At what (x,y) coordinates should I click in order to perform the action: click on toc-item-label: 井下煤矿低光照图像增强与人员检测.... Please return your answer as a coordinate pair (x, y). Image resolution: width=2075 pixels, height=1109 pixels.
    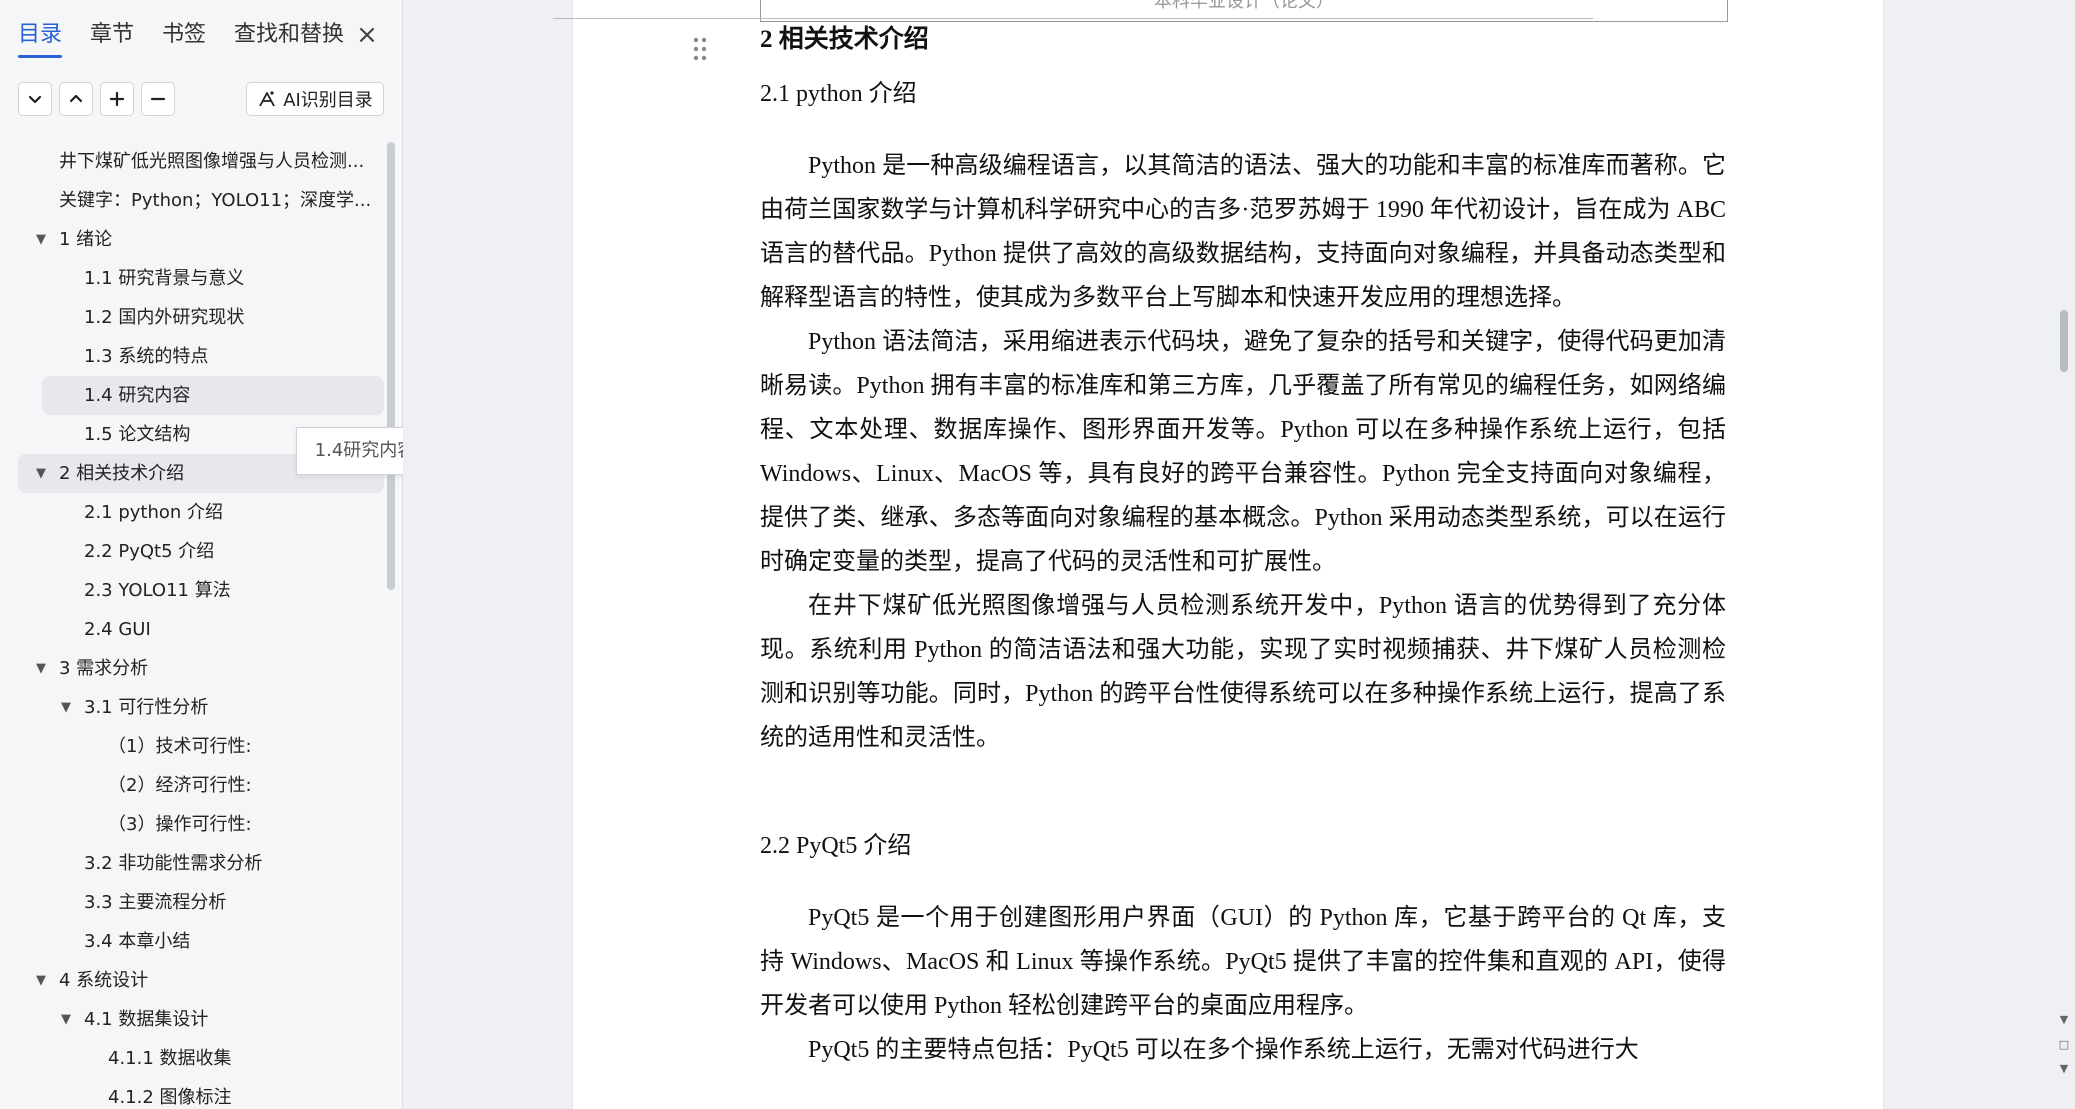
    Looking at the image, I should click on (212, 161).